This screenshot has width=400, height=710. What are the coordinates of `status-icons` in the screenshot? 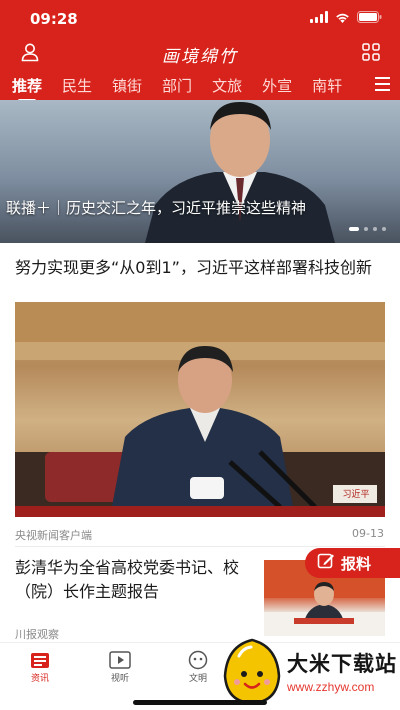 It's located at (346, 17).